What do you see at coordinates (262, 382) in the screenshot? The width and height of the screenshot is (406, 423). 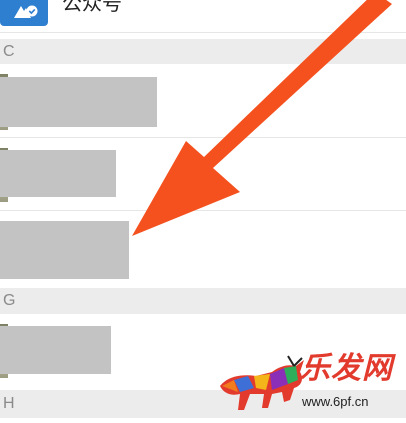 I see `bull-logo-icon` at bounding box center [262, 382].